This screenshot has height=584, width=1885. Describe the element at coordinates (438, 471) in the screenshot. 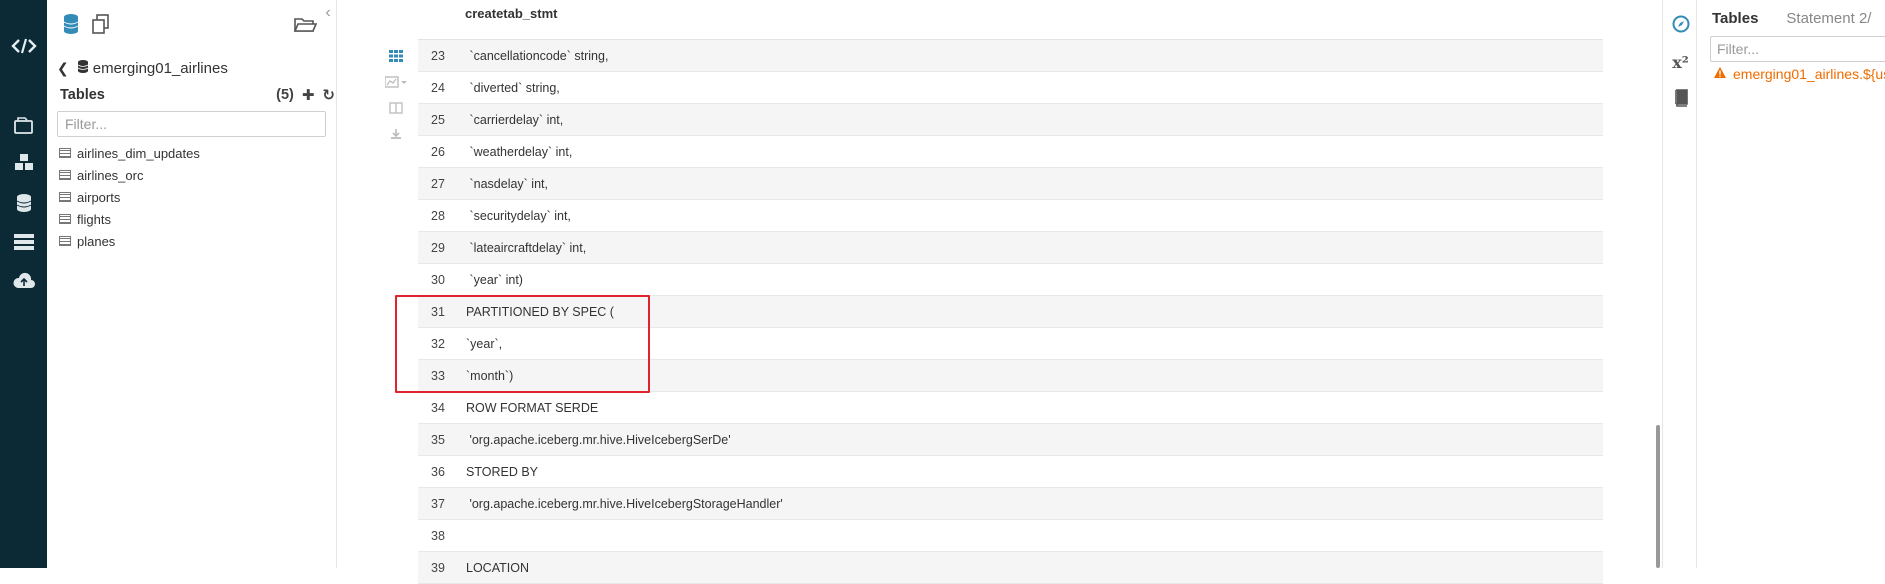

I see `line-number: 36` at that location.